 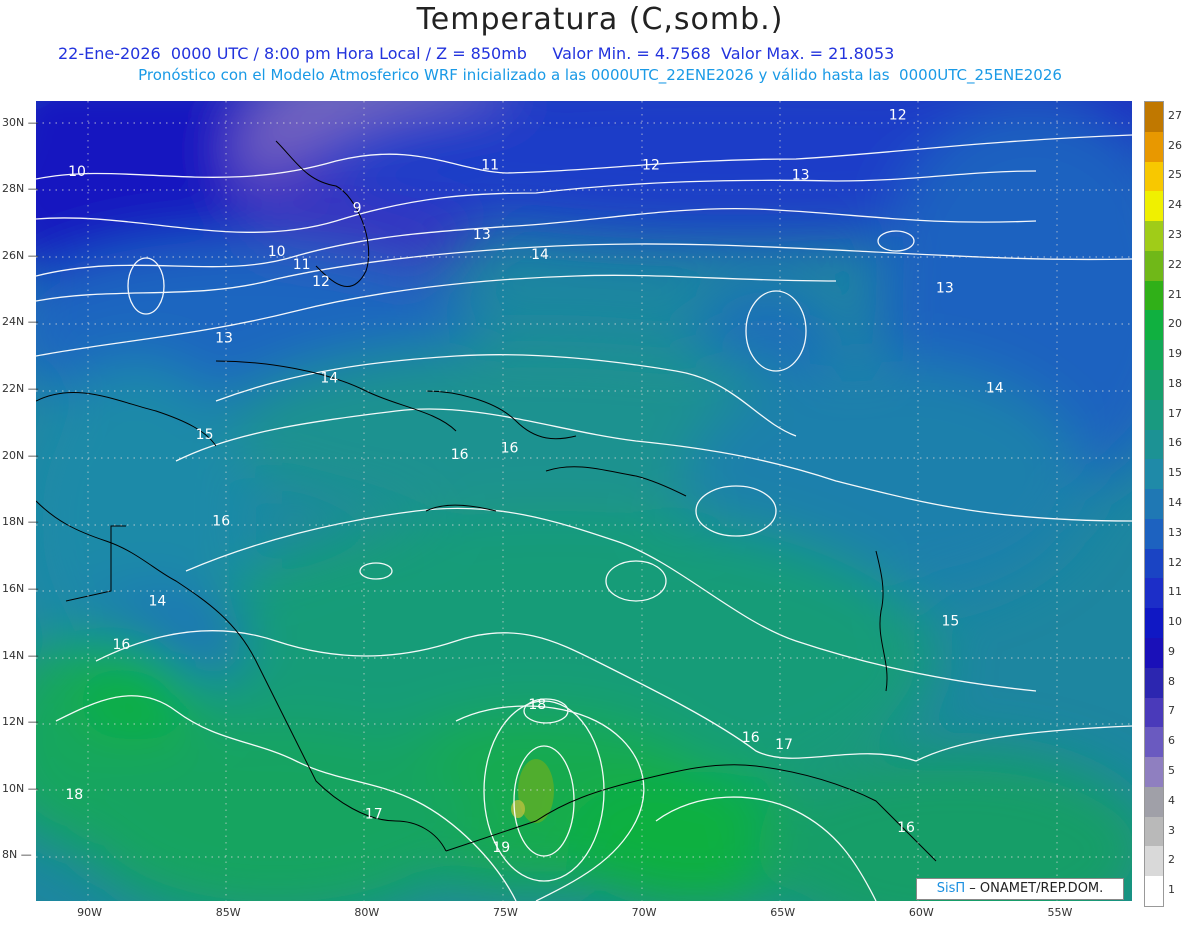 I want to click on colorbar-label: 17, so click(x=1175, y=413).